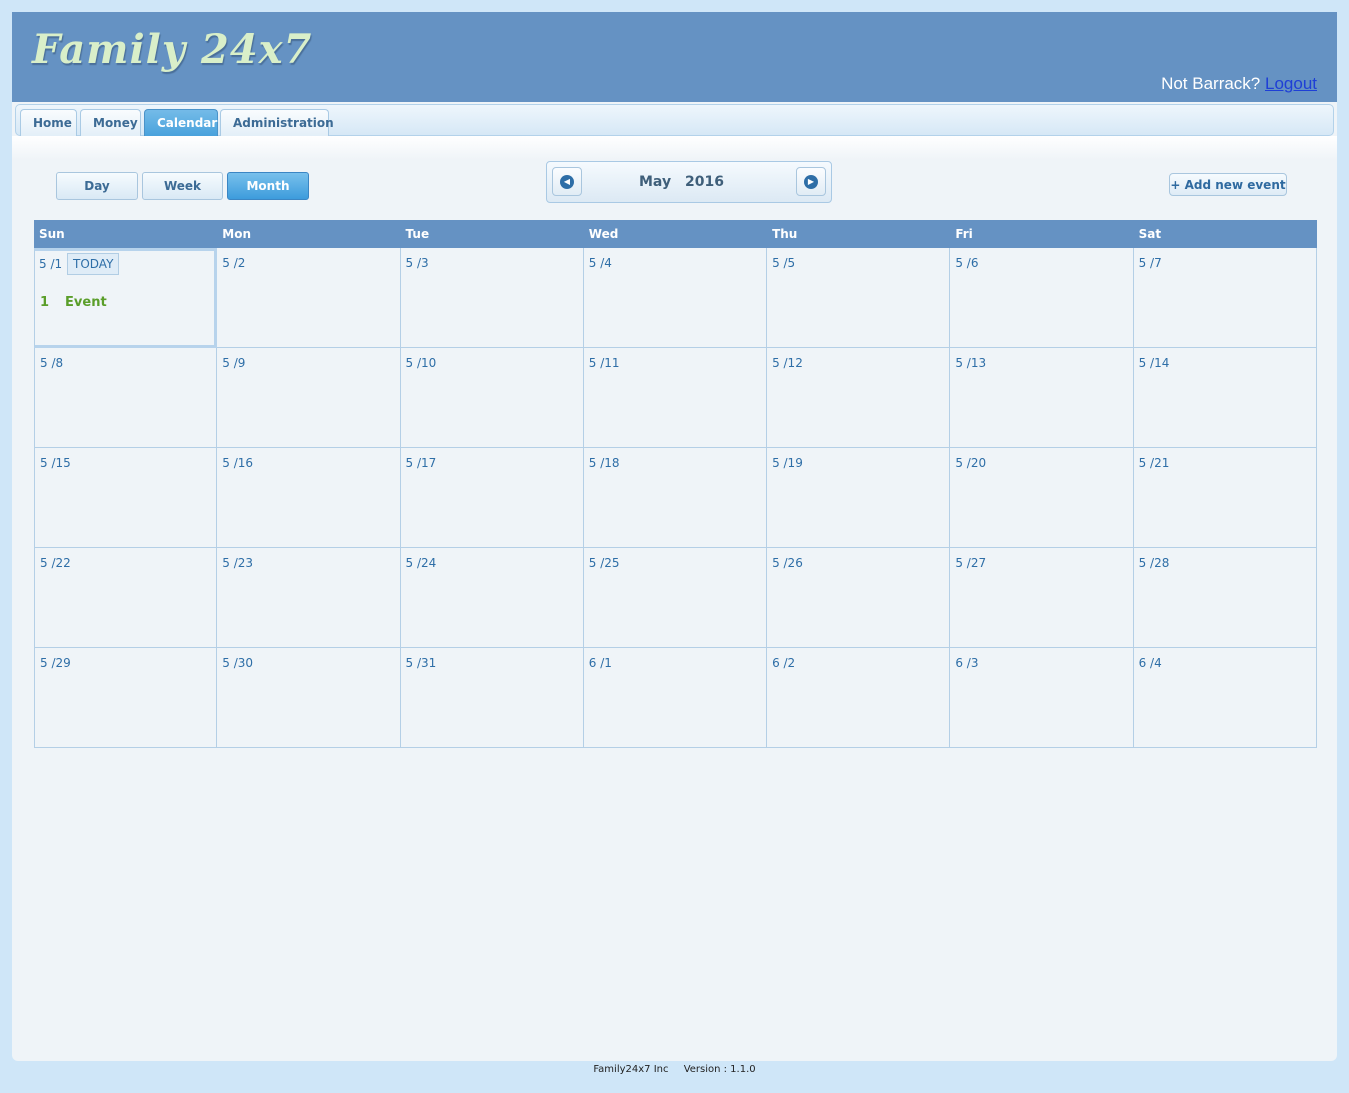  Describe the element at coordinates (1154, 463) in the screenshot. I see `day-number: 5 /21` at that location.